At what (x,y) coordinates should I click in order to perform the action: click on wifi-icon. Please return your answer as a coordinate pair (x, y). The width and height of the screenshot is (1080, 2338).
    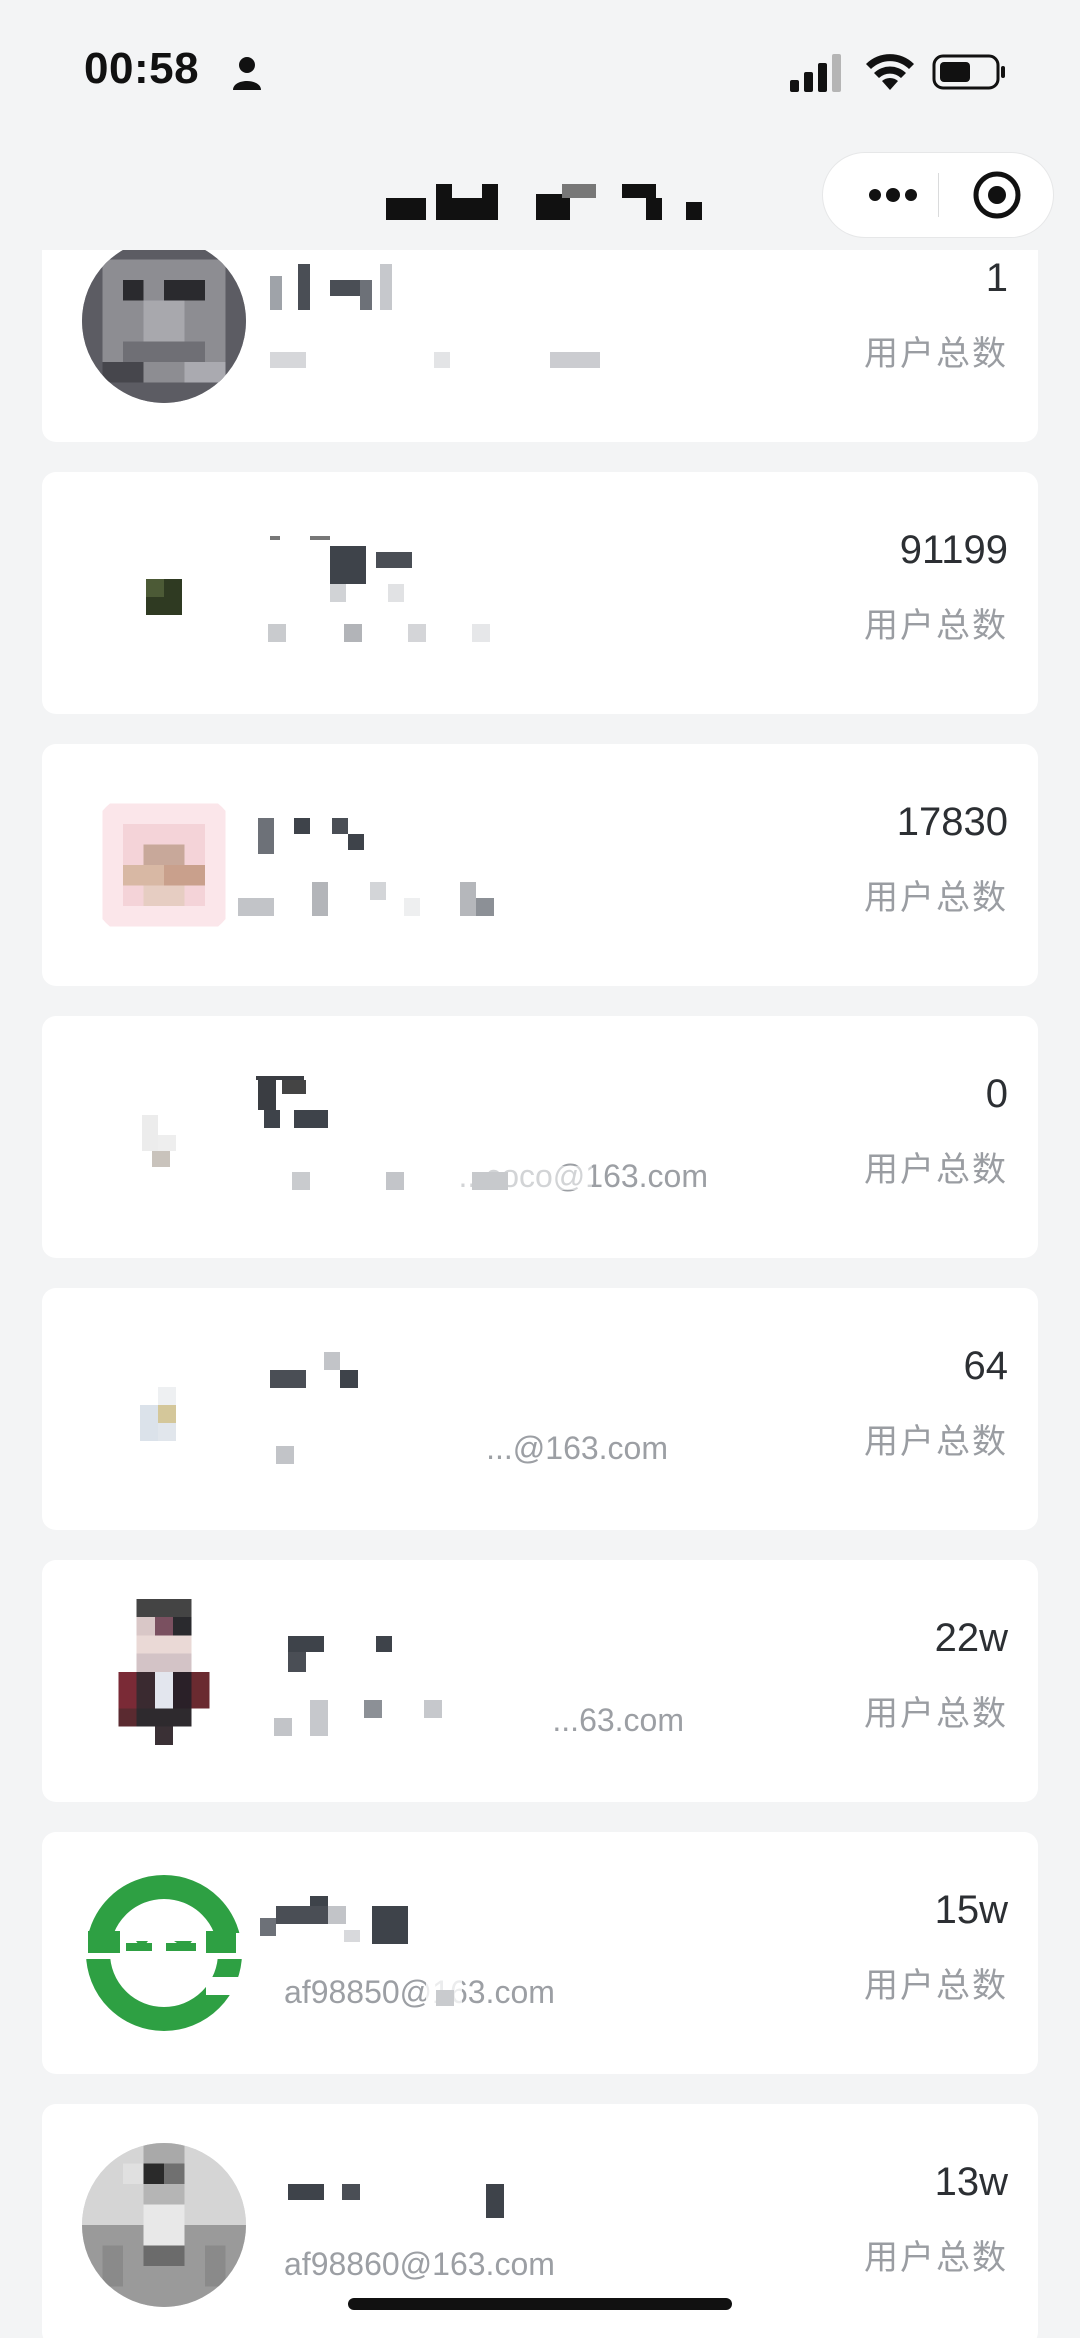
    Looking at the image, I should click on (890, 72).